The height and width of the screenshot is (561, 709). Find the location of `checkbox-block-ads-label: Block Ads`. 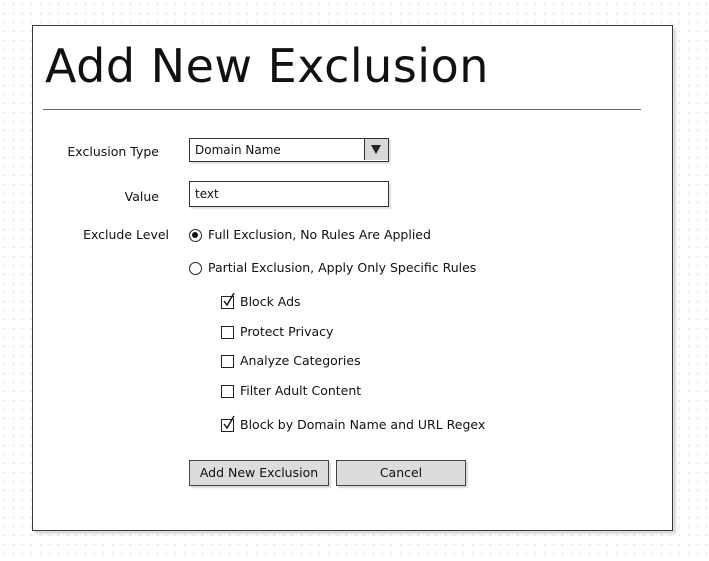

checkbox-block-ads-label: Block Ads is located at coordinates (270, 301).